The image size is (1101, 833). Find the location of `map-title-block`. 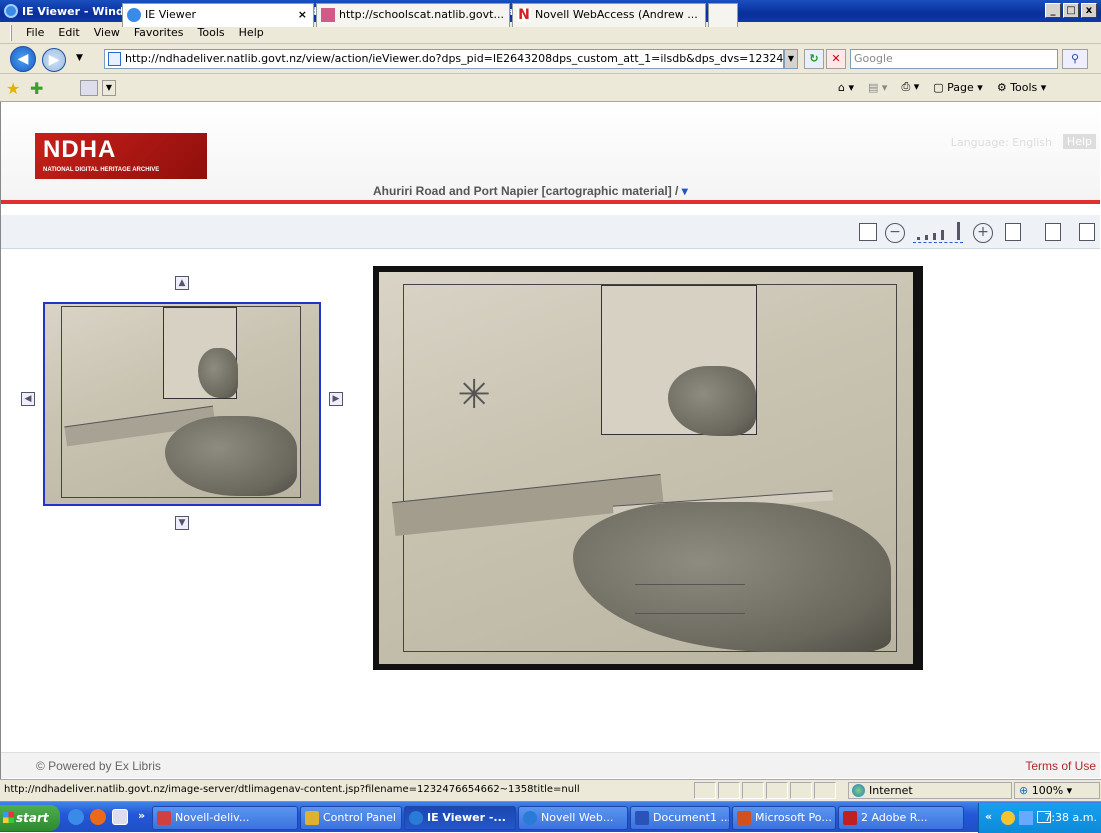

map-title-block is located at coordinates (690, 599).